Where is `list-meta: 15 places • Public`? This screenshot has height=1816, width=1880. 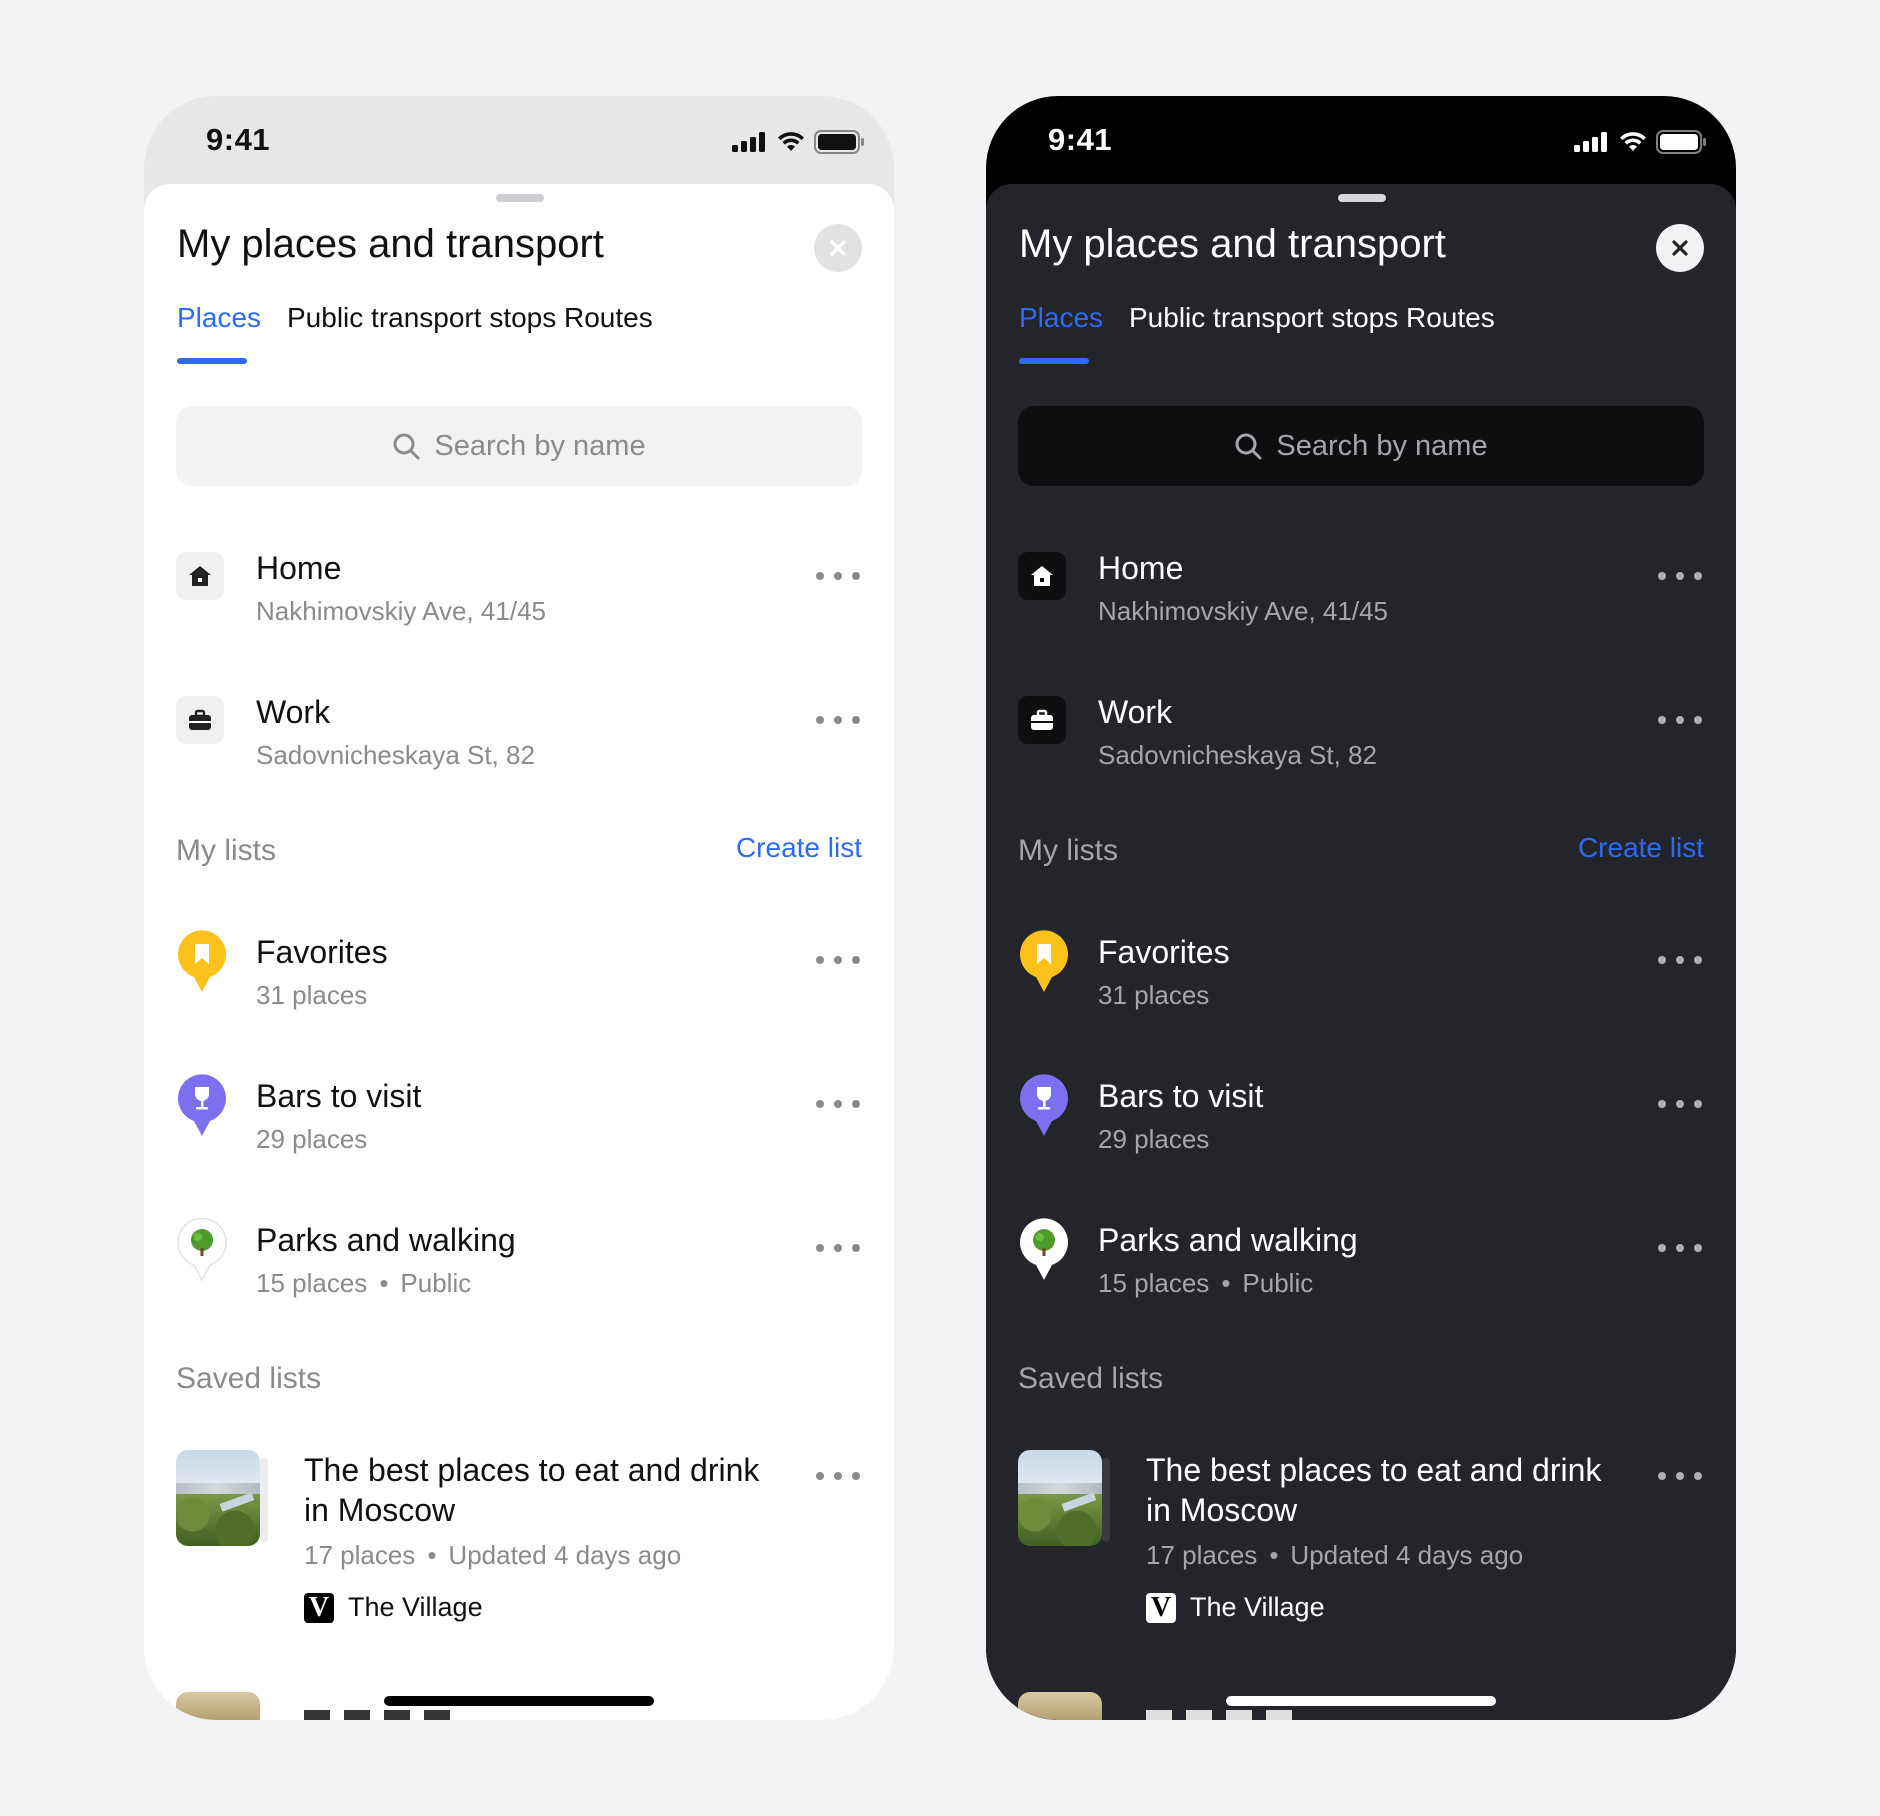 list-meta: 15 places • Public is located at coordinates (1206, 1283).